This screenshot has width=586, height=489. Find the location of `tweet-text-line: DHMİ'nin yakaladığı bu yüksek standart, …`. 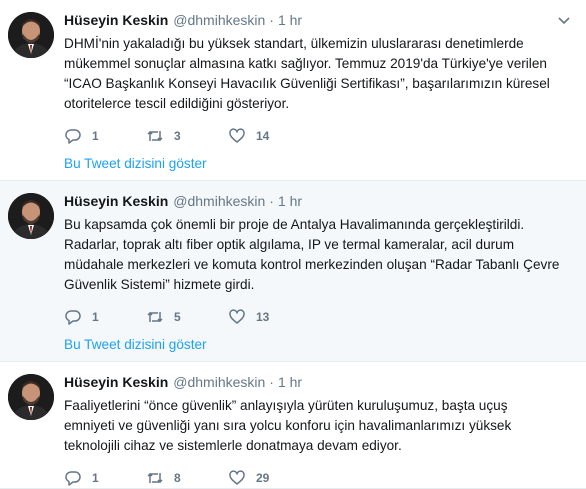

tweet-text-line: DHMİ'nin yakaladığı bu yüksek standart, … is located at coordinates (294, 43).